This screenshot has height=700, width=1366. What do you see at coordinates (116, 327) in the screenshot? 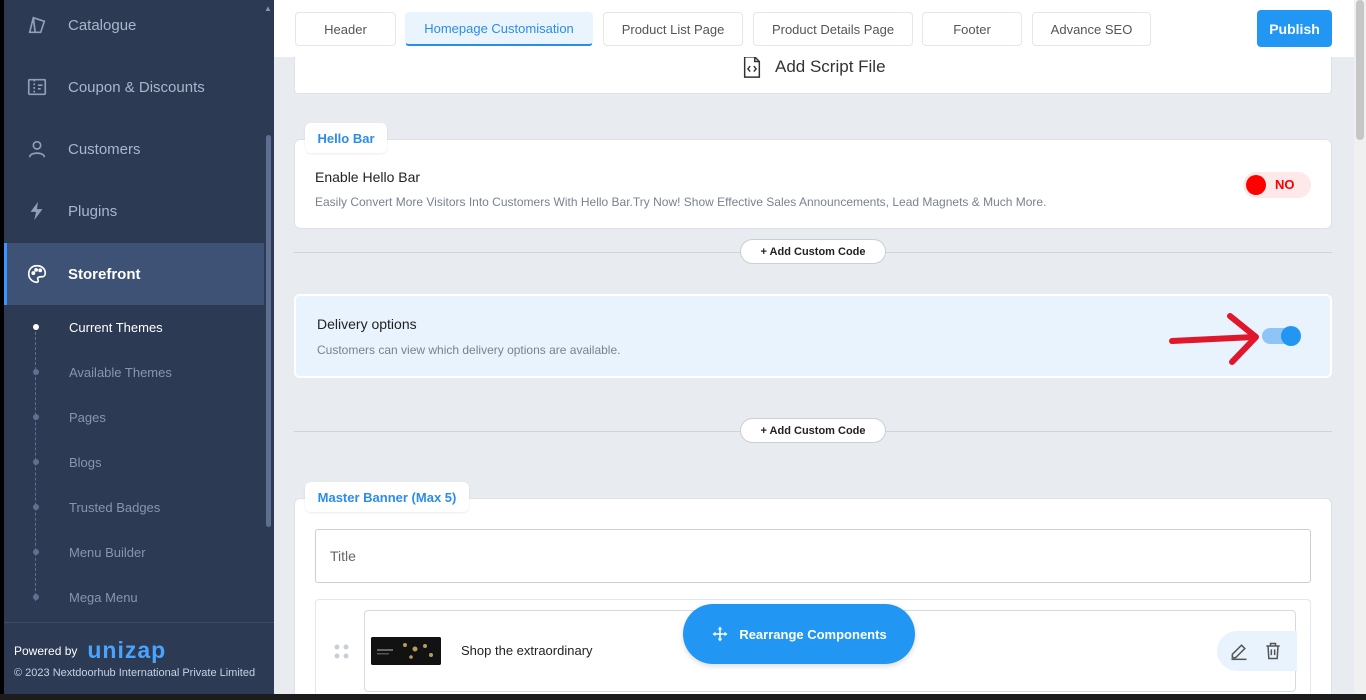
I see `submenu-label: Current Themes` at bounding box center [116, 327].